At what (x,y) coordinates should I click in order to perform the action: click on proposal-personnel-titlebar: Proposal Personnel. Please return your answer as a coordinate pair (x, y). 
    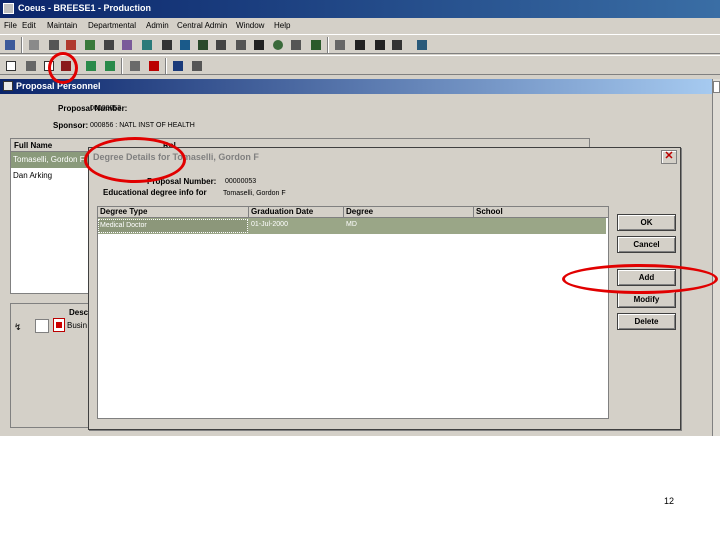
    Looking at the image, I should click on (356, 86).